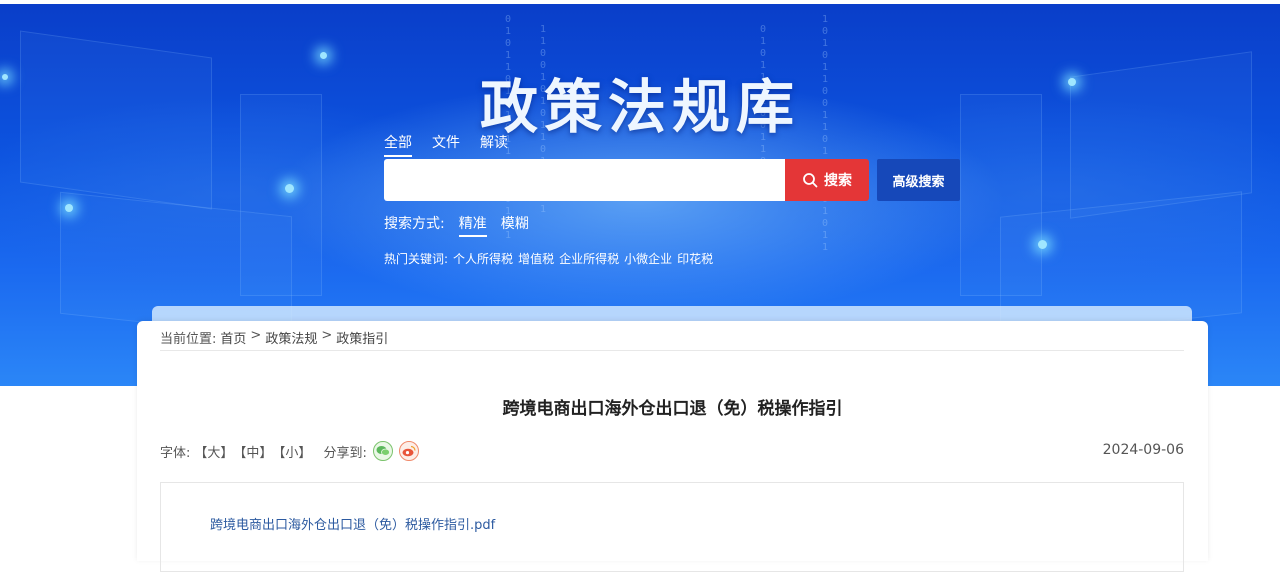  Describe the element at coordinates (414, 224) in the screenshot. I see `search-mode-label: 搜索方式:` at that location.